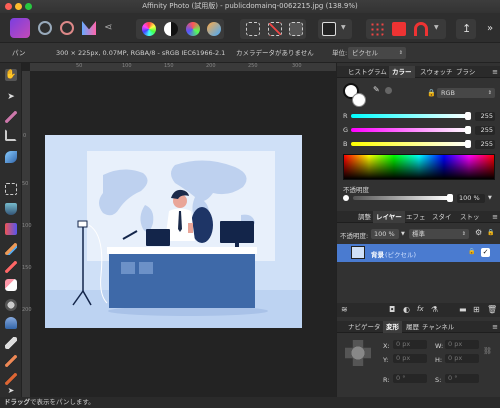  What do you see at coordinates (419, 167) in the screenshot?
I see `color-spectrum` at bounding box center [419, 167].